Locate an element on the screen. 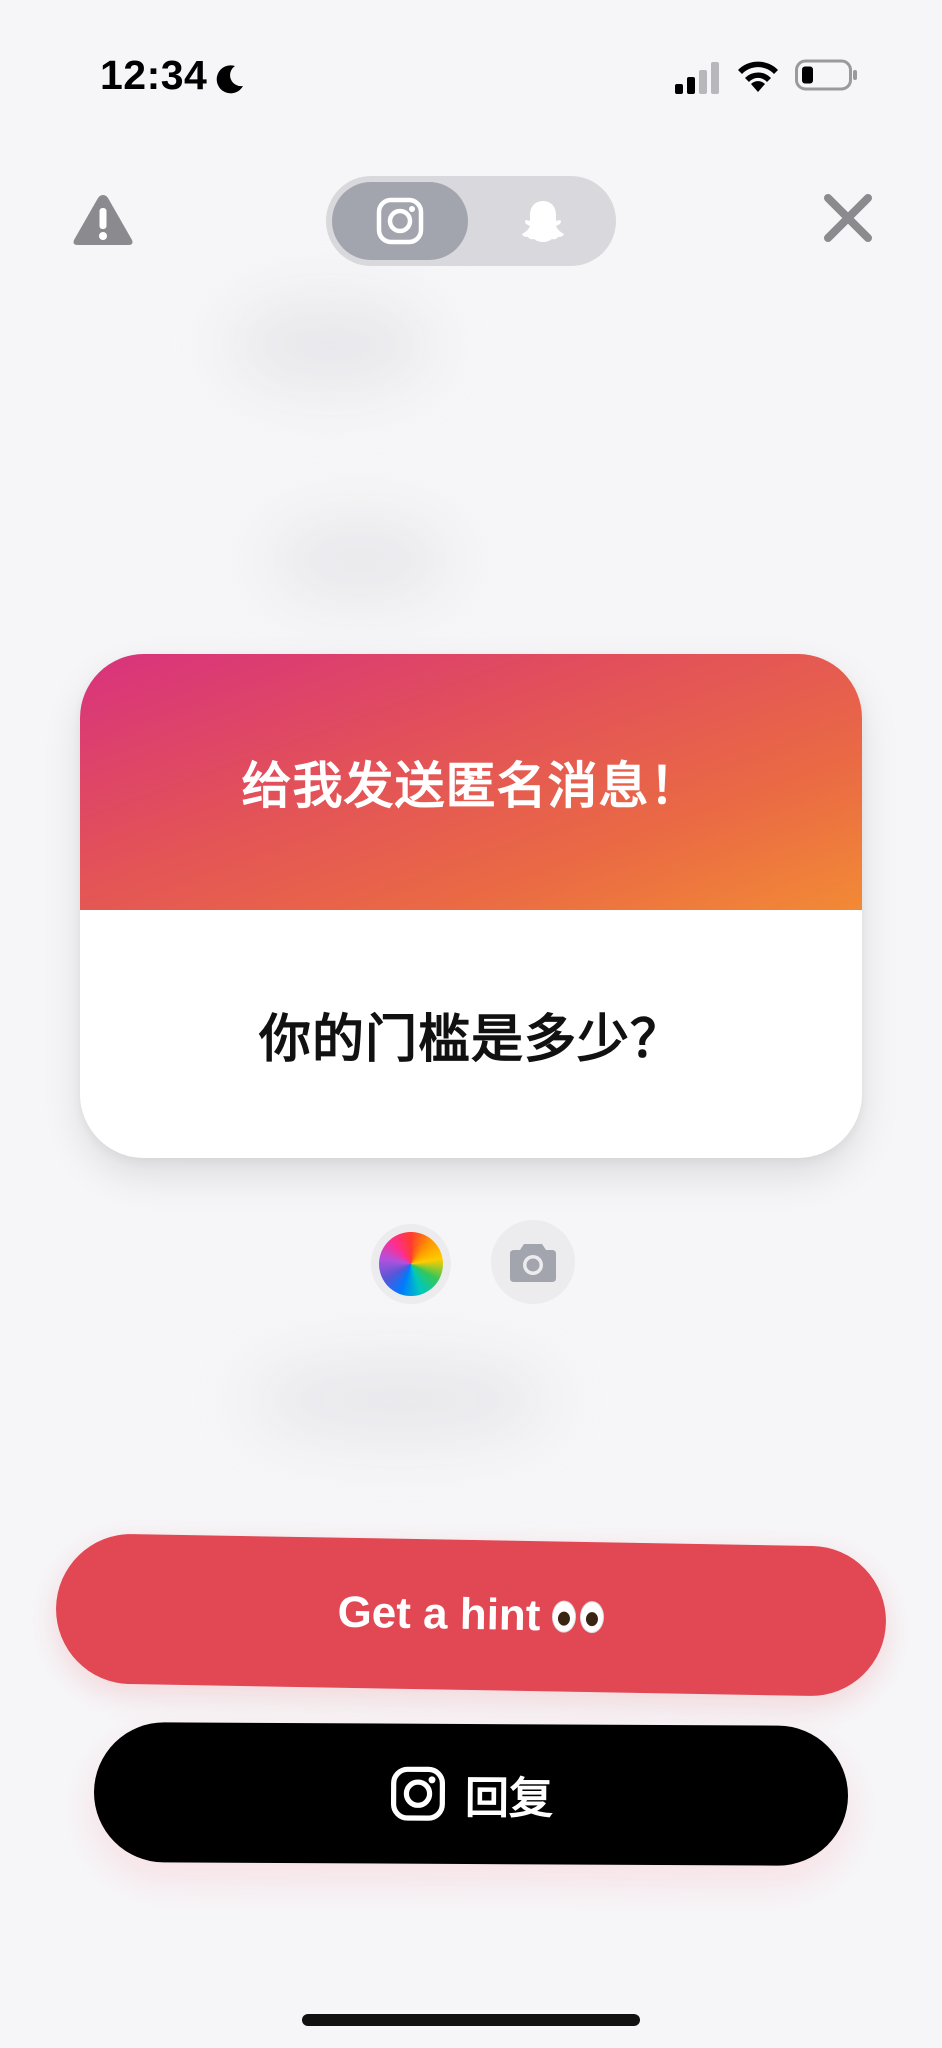 The height and width of the screenshot is (2048, 942). camera-icon is located at coordinates (533, 1263).